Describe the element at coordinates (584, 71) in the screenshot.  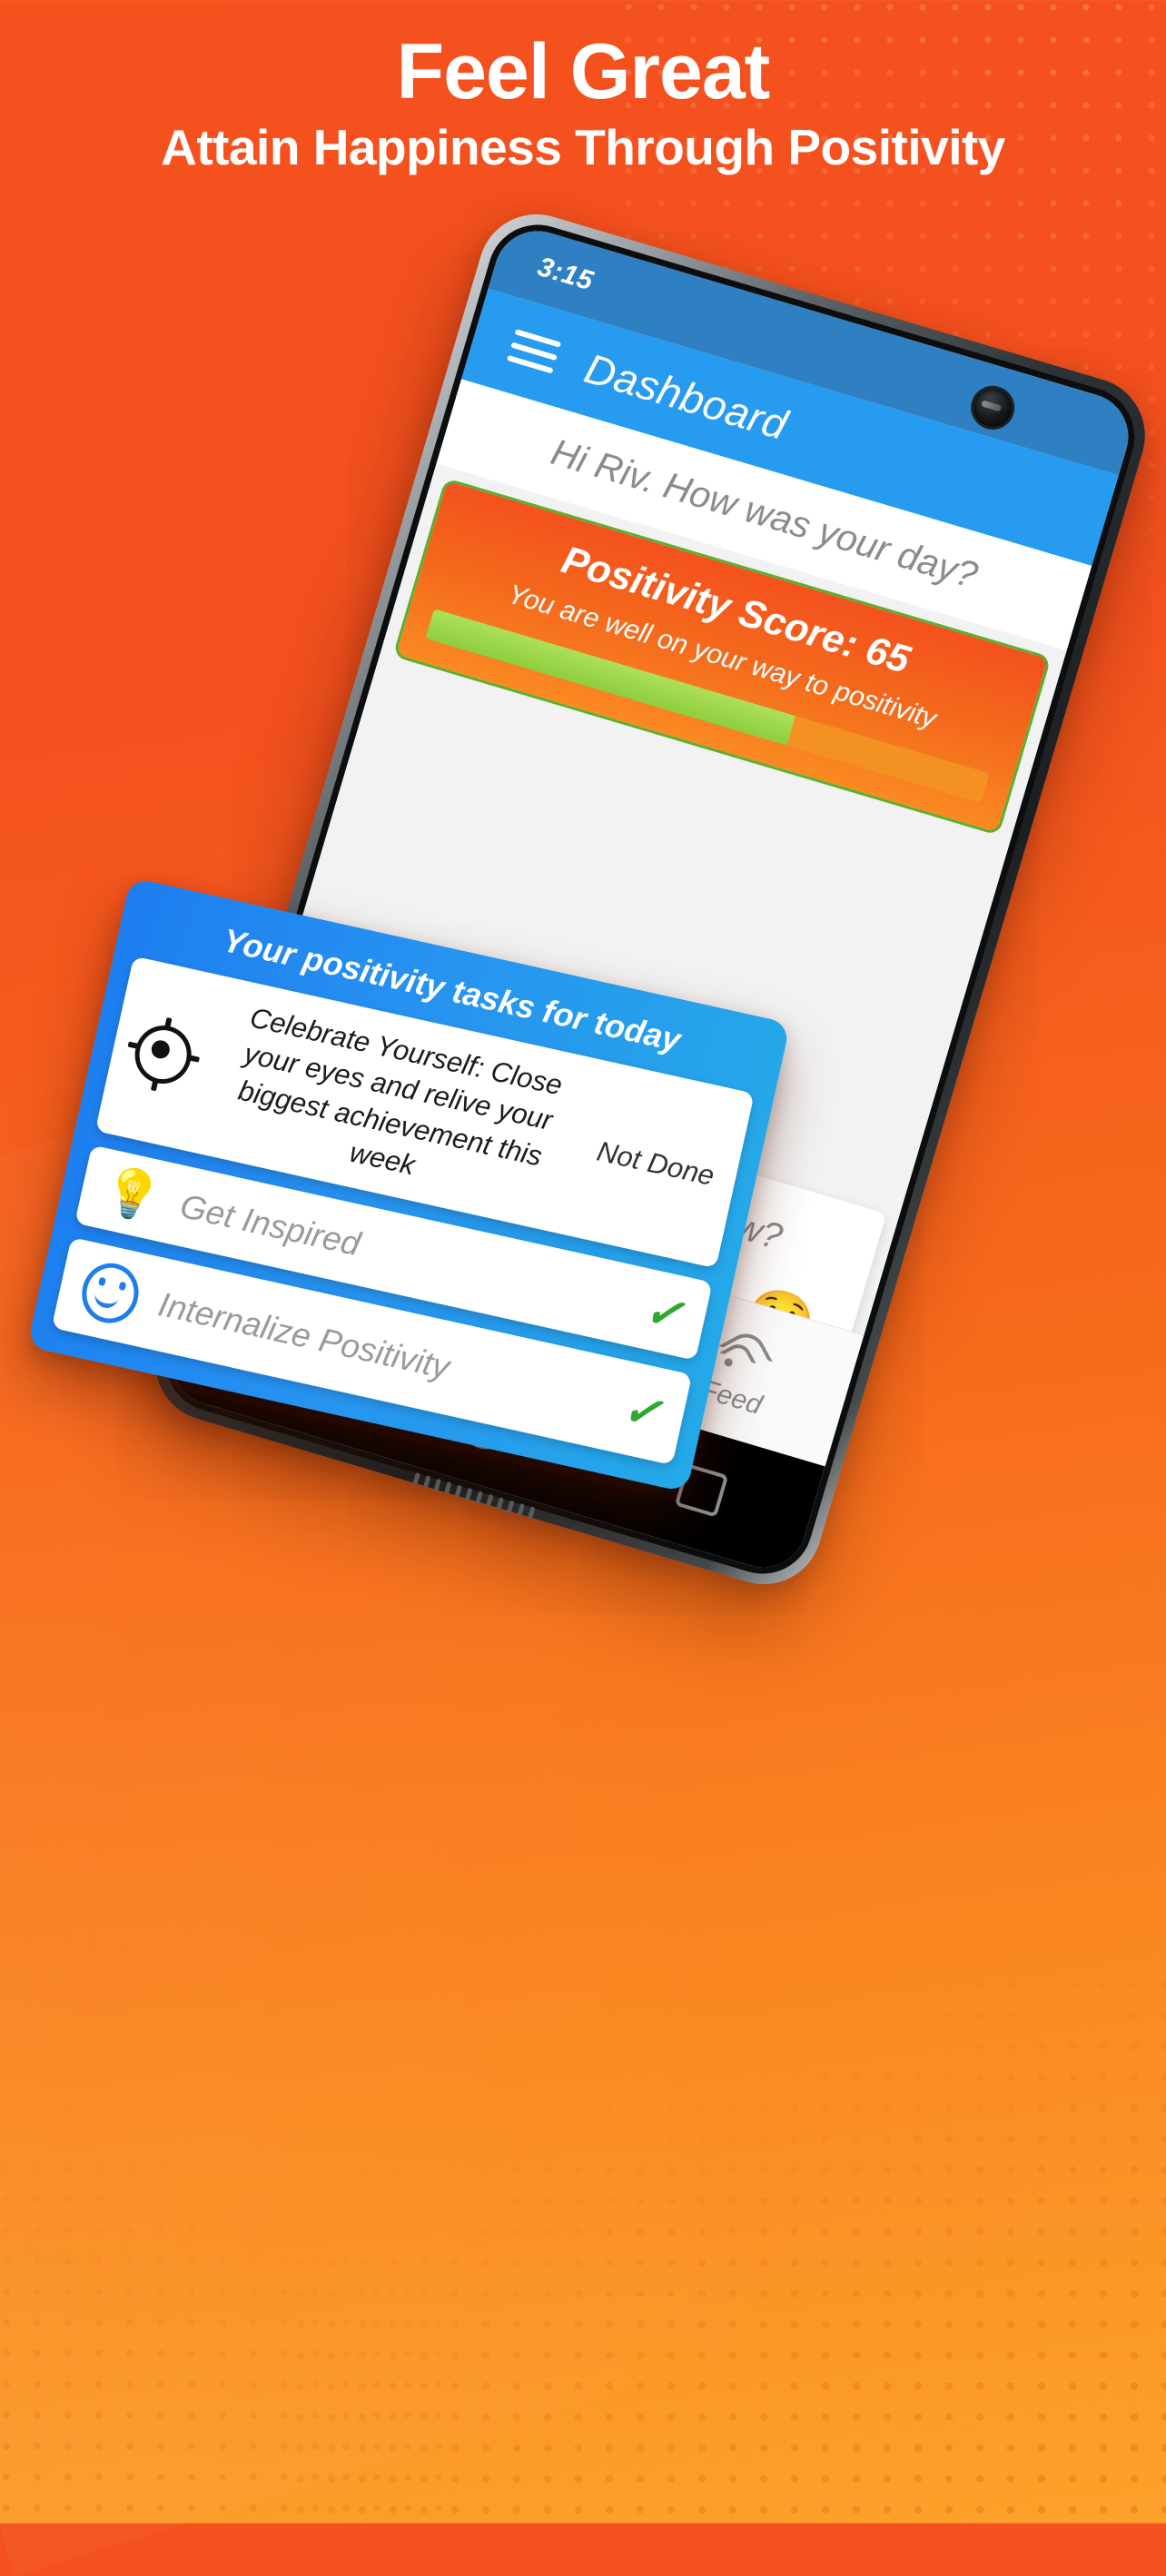
I see `hero-headline: Feel Great` at that location.